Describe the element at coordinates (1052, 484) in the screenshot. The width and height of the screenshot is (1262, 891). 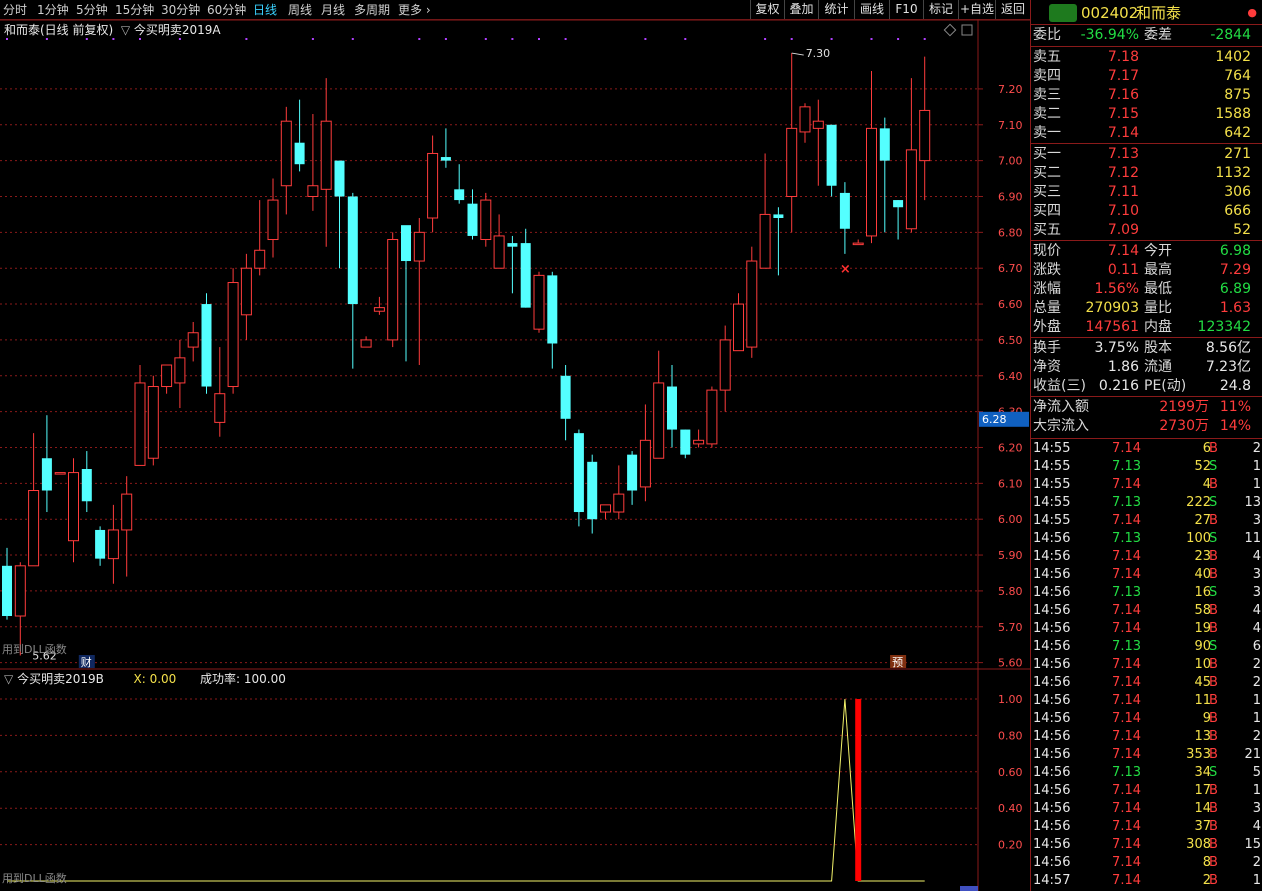
I see `tick-time: 14:55` at that location.